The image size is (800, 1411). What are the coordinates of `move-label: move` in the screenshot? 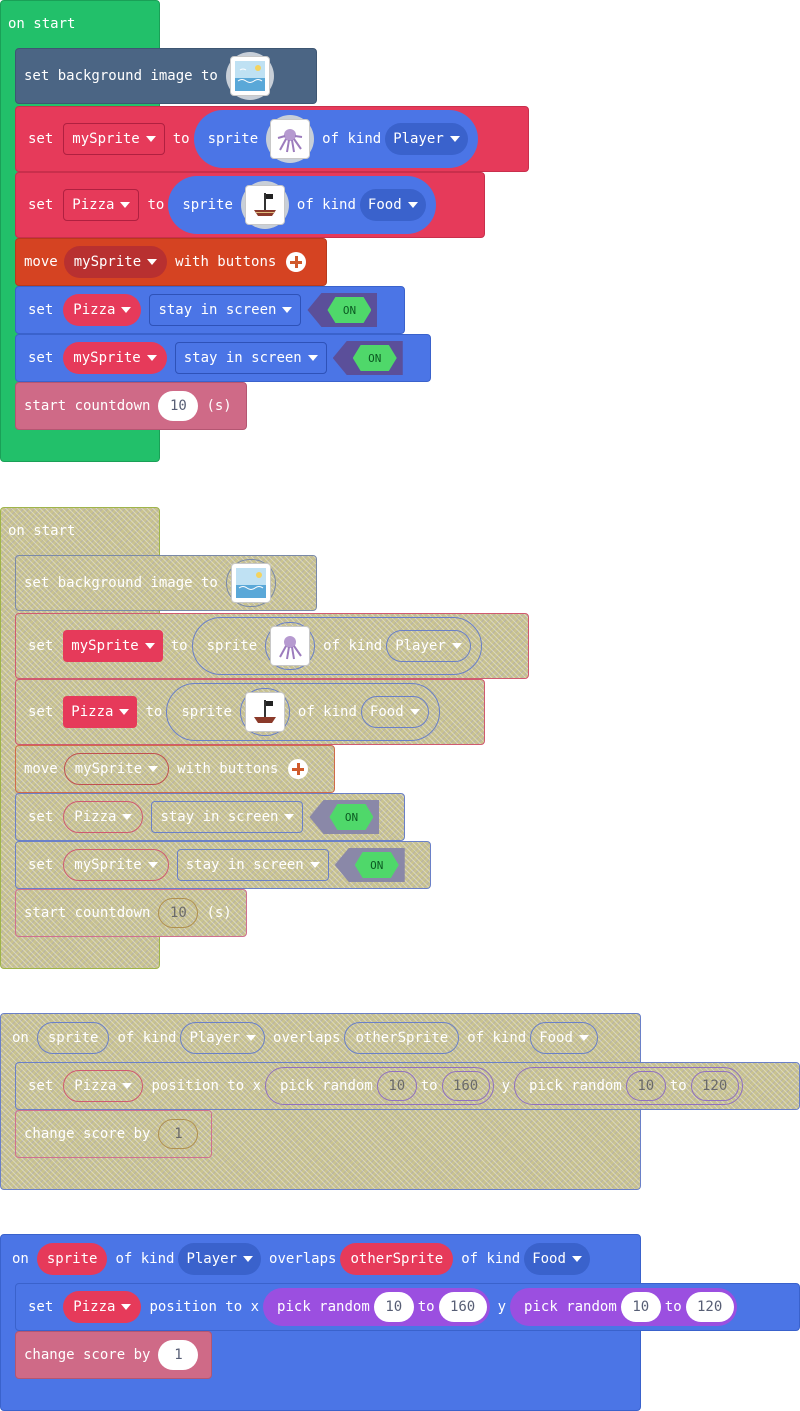 It's located at (41, 769).